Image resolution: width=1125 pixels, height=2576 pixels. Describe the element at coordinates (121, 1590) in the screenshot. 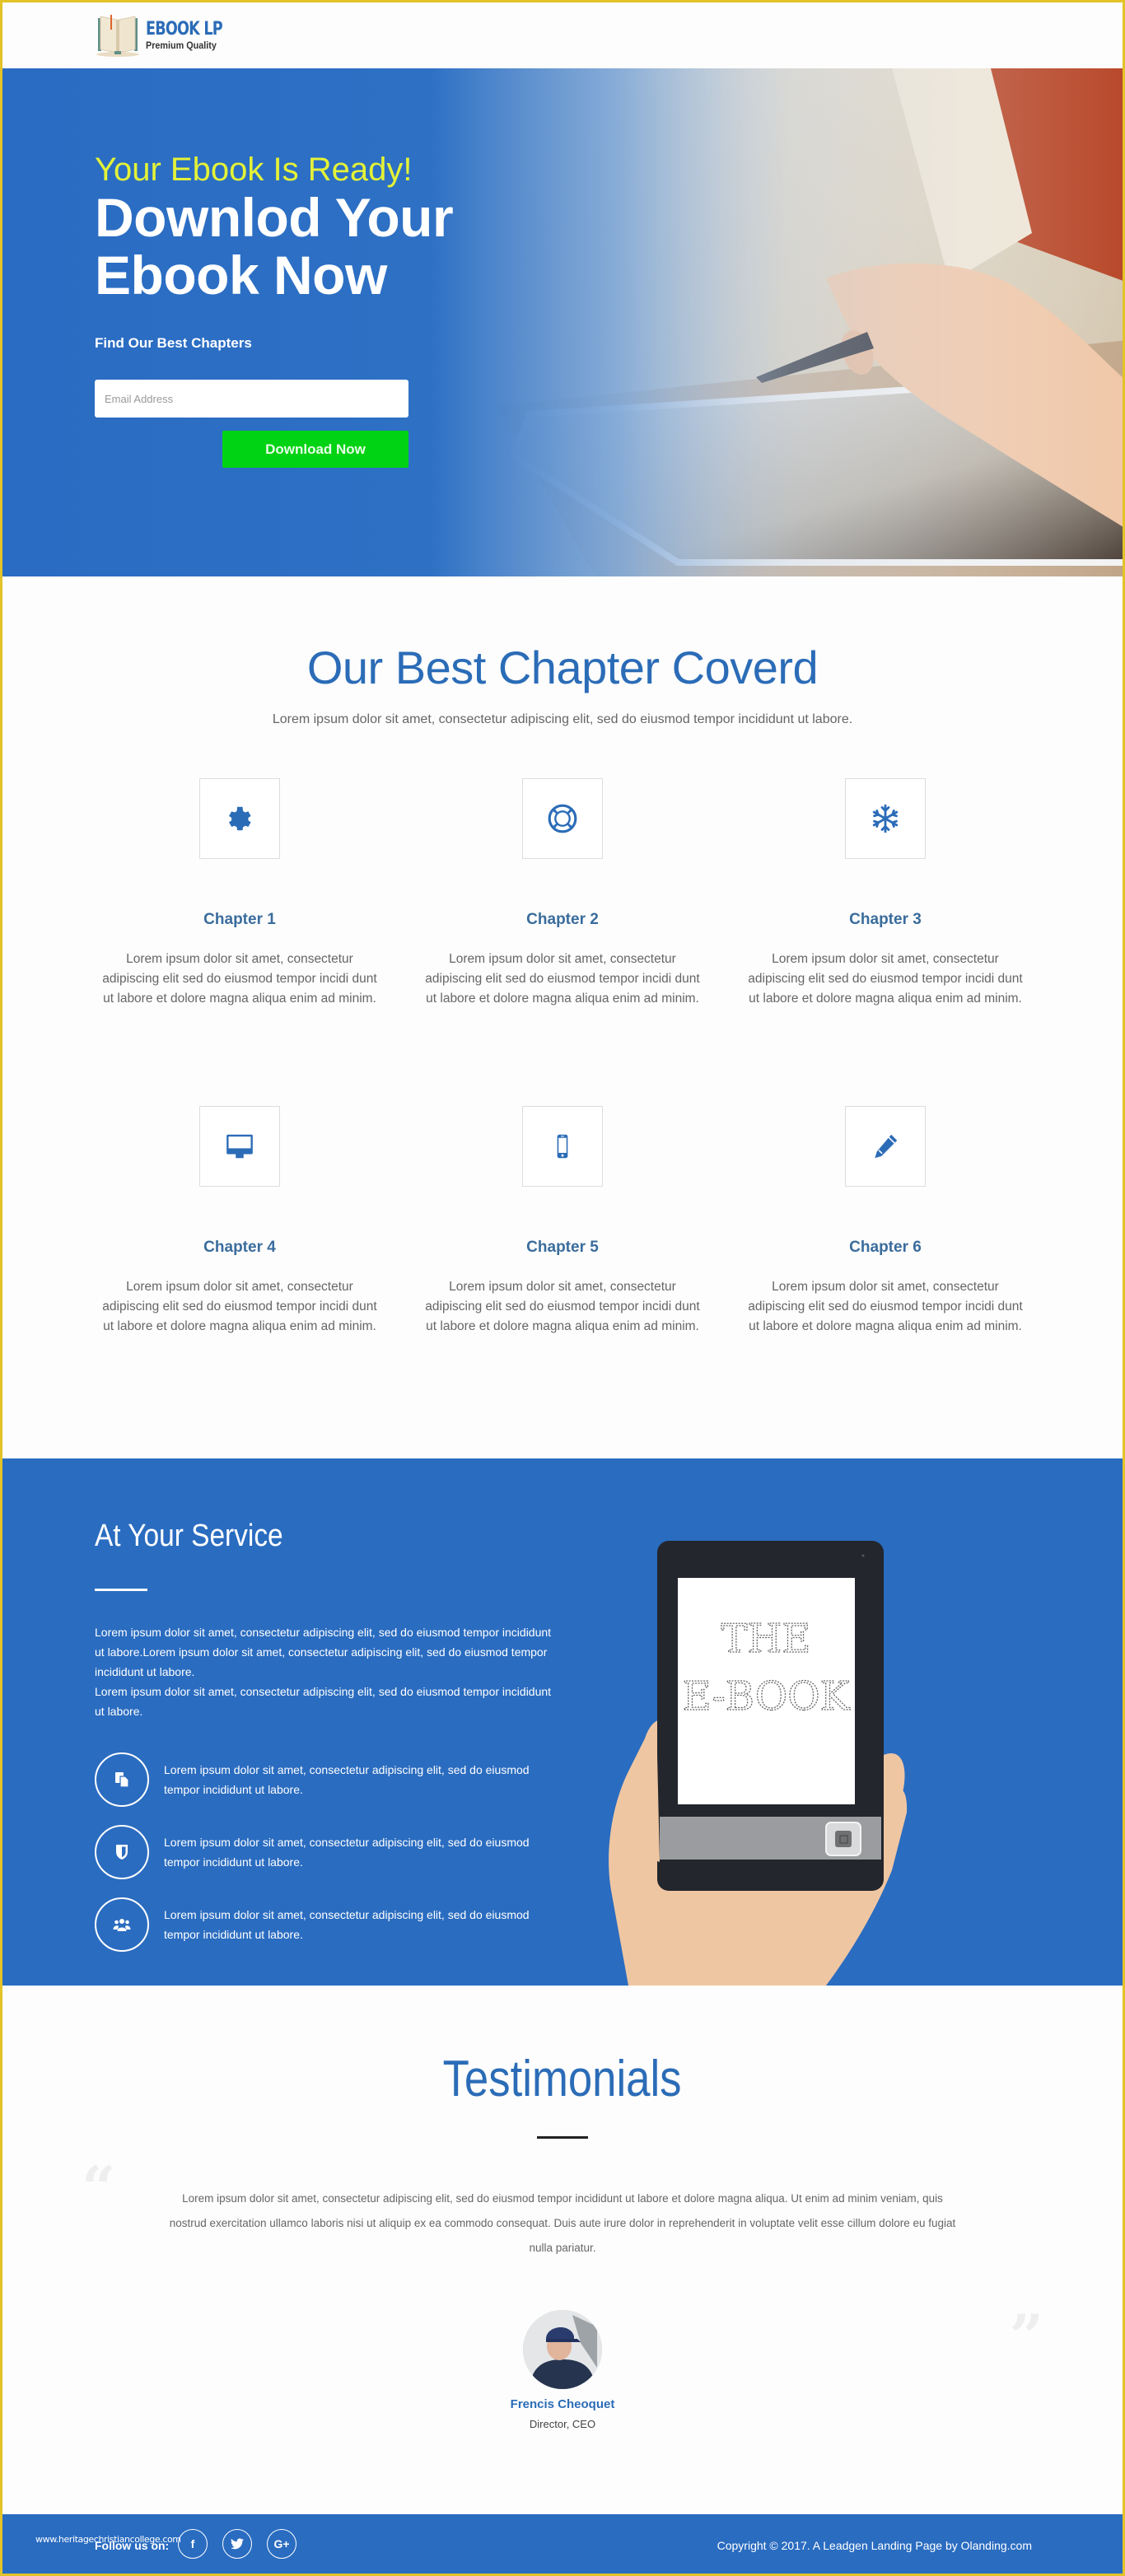

I see `service-divider` at that location.